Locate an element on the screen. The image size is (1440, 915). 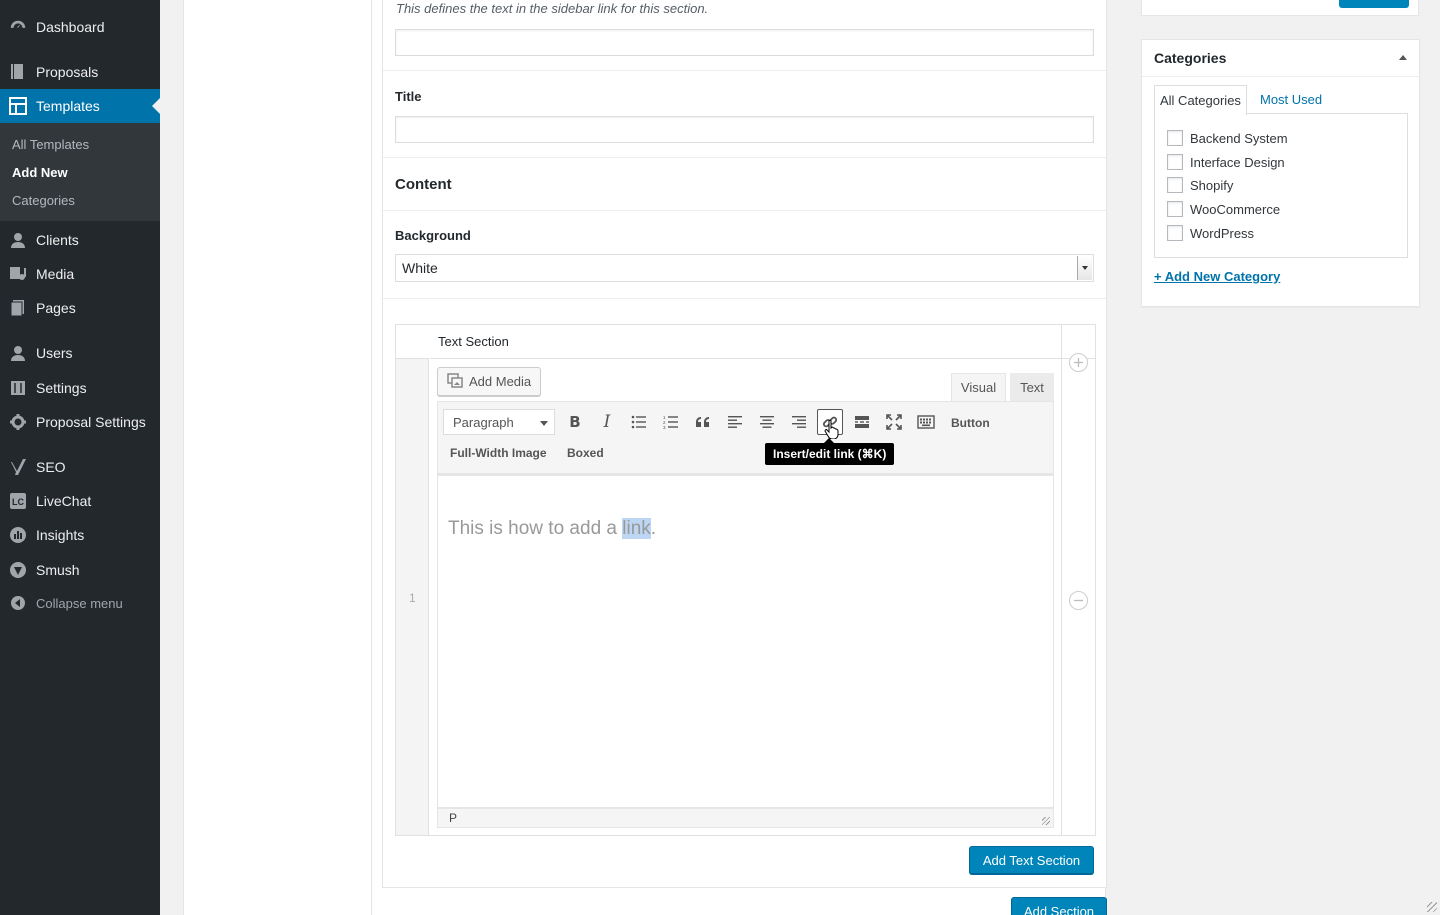
sidebar-item-pages: Pages is located at coordinates (80, 308).